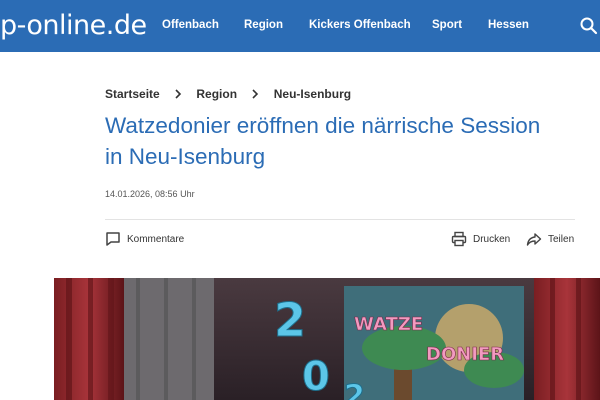 This screenshot has width=600, height=400. I want to click on nav-item-sport: Sport, so click(447, 25).